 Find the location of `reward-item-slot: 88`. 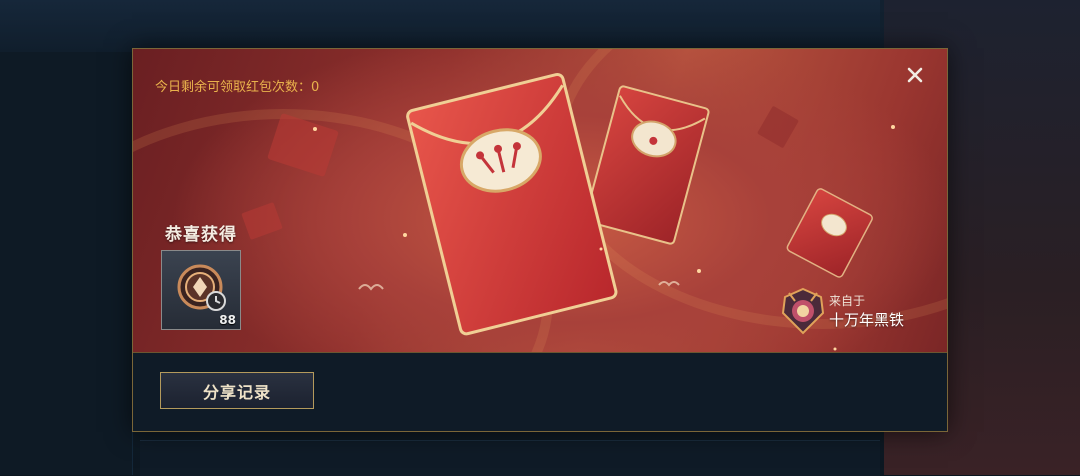

reward-item-slot: 88 is located at coordinates (201, 290).